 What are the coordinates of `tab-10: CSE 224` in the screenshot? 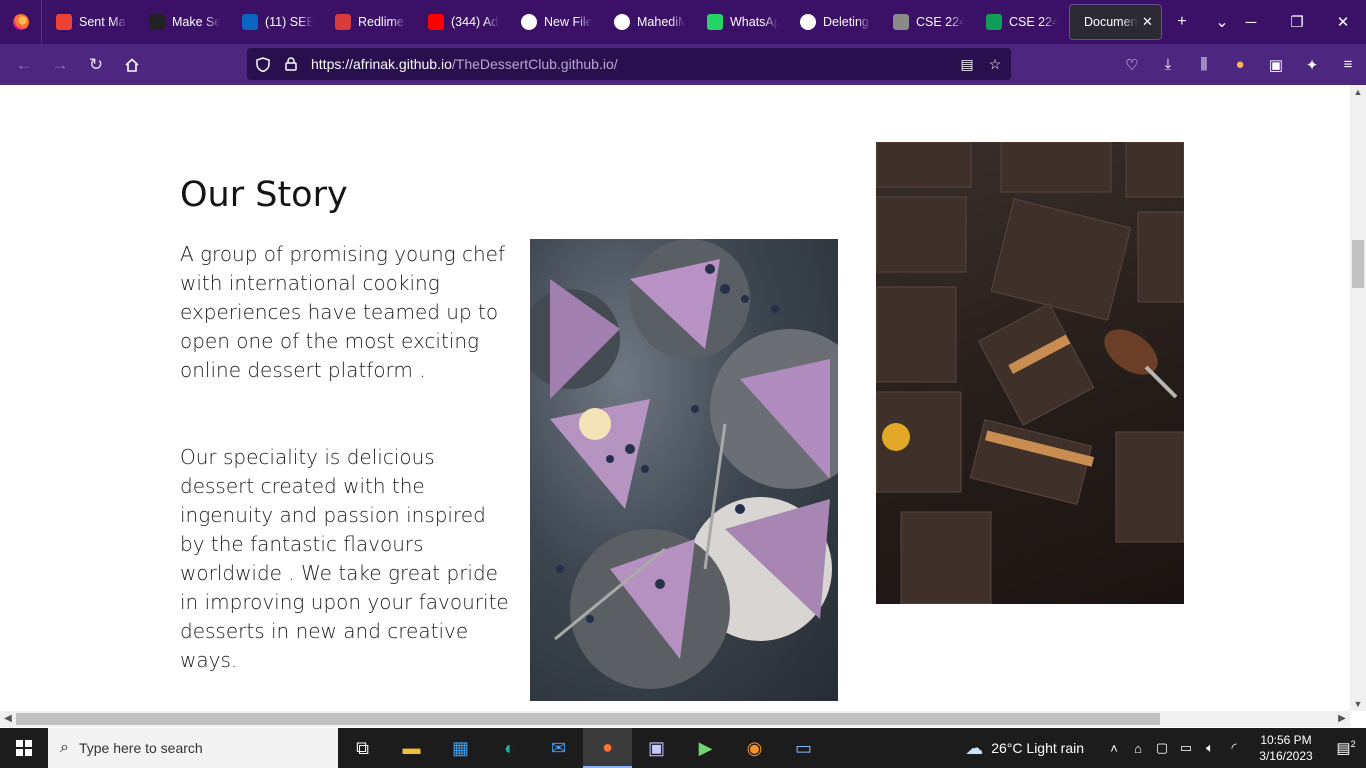 It's located at (1018, 22).